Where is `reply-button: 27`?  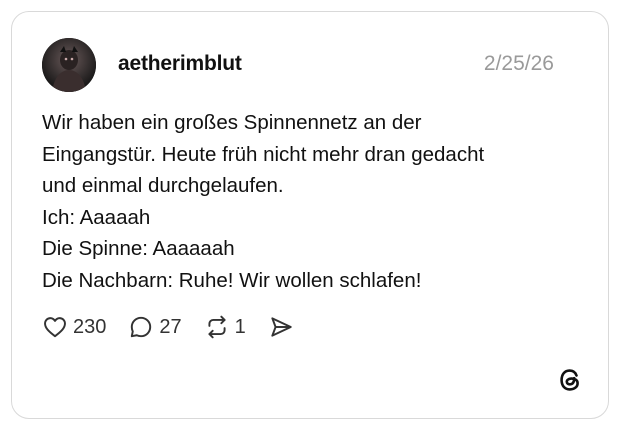 reply-button: 27 is located at coordinates (155, 327).